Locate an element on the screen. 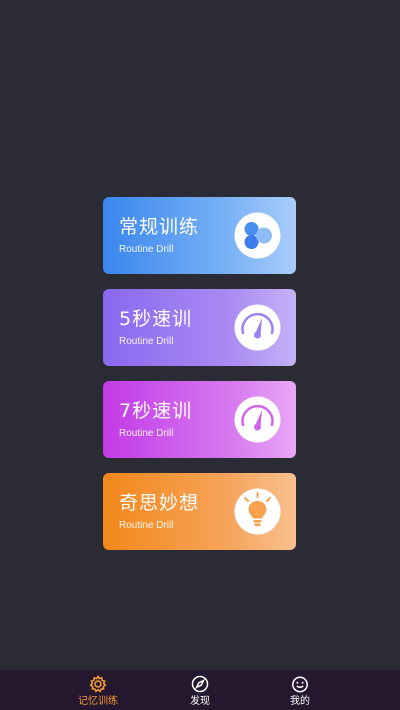  tab-memory-training: 记忆训练 is located at coordinates (98, 690).